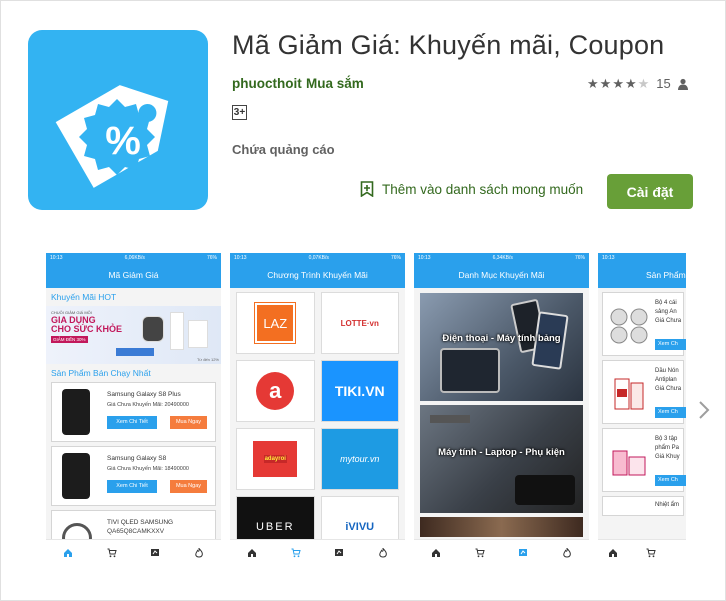  What do you see at coordinates (283, 149) in the screenshot?
I see `ads-notice: Chứa quảng cáo` at bounding box center [283, 149].